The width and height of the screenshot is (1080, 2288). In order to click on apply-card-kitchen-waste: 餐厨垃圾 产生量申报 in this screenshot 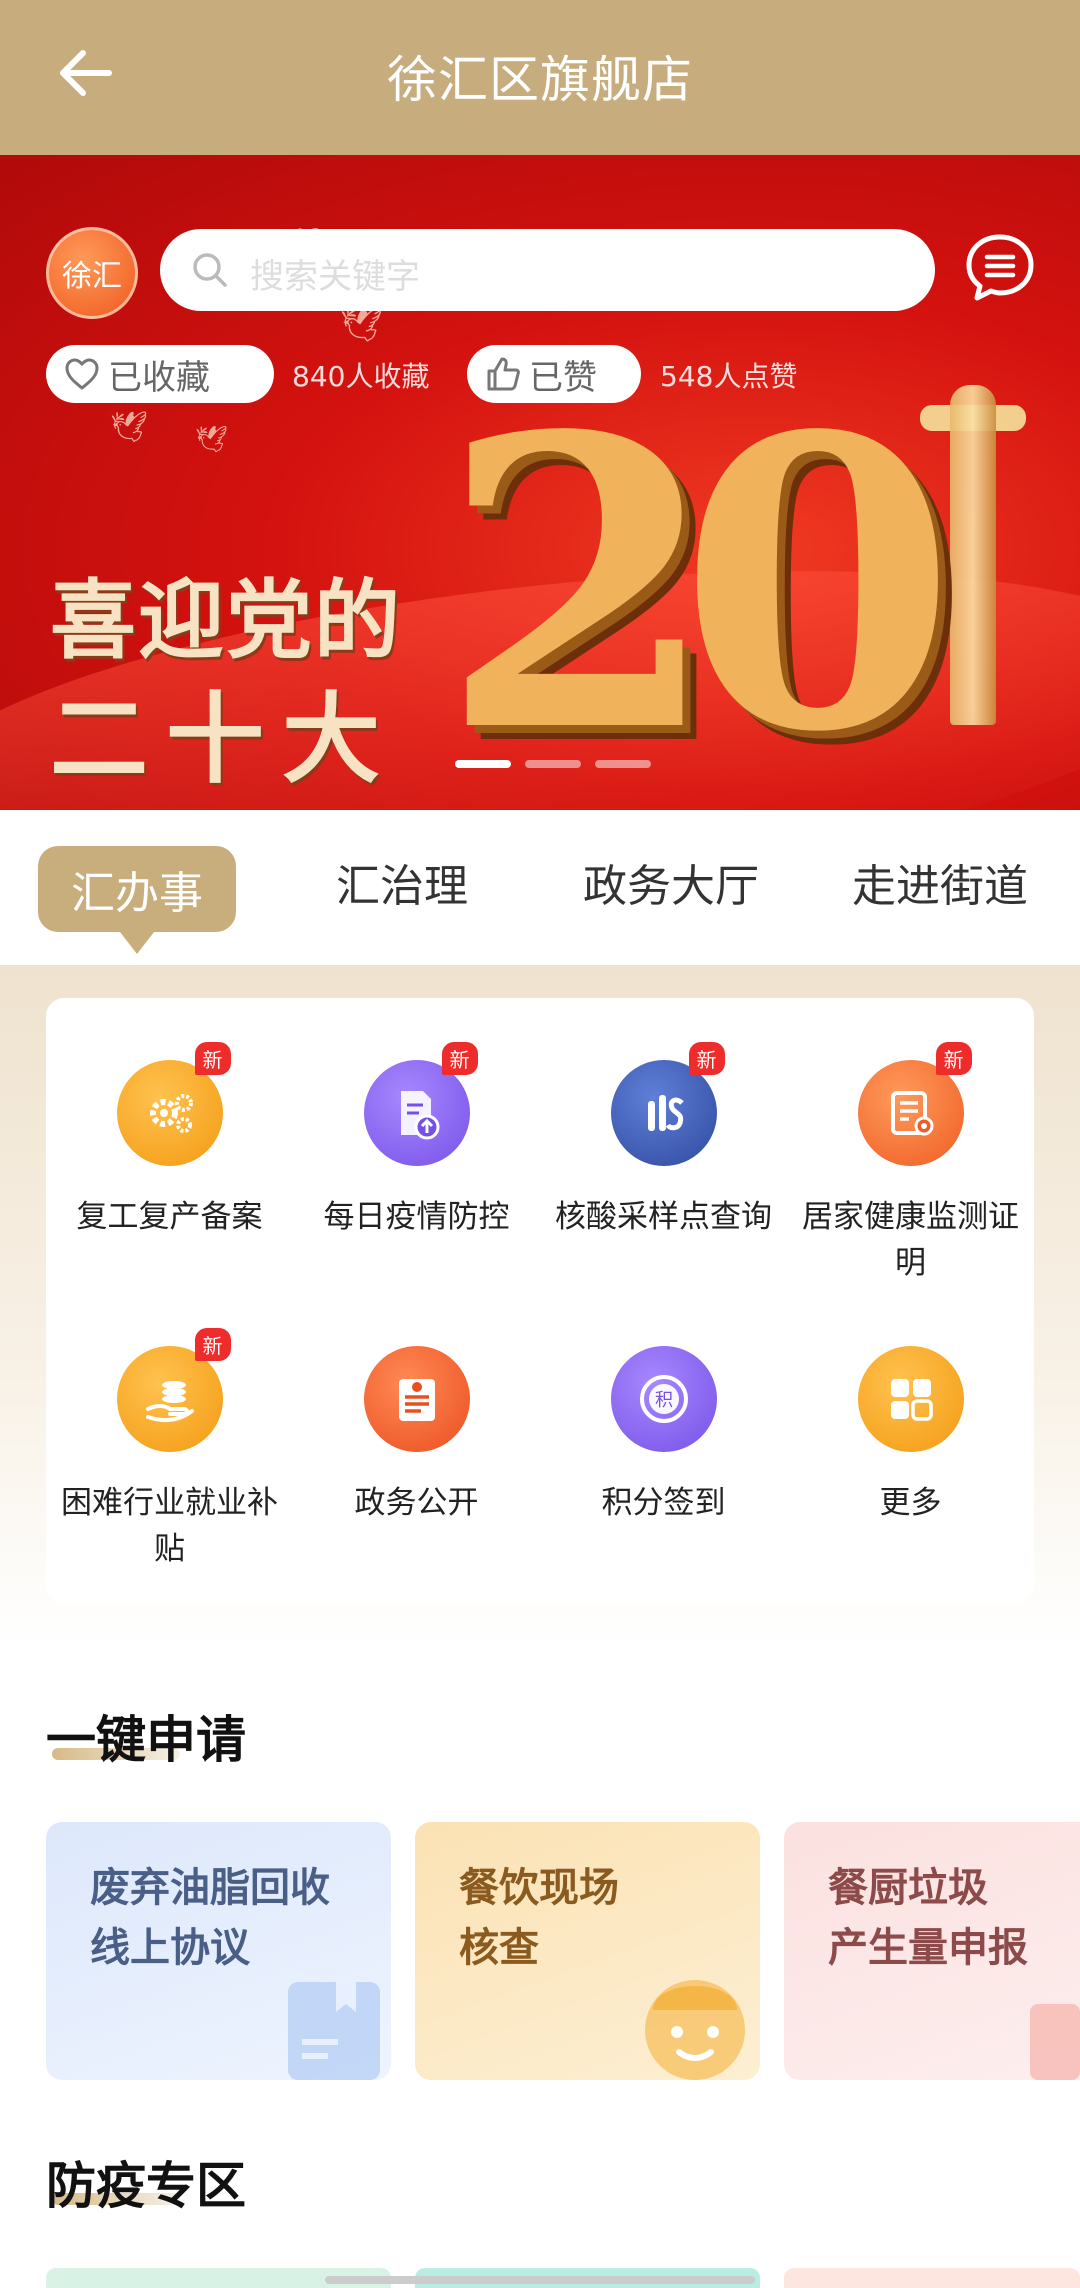, I will do `click(932, 1951)`.